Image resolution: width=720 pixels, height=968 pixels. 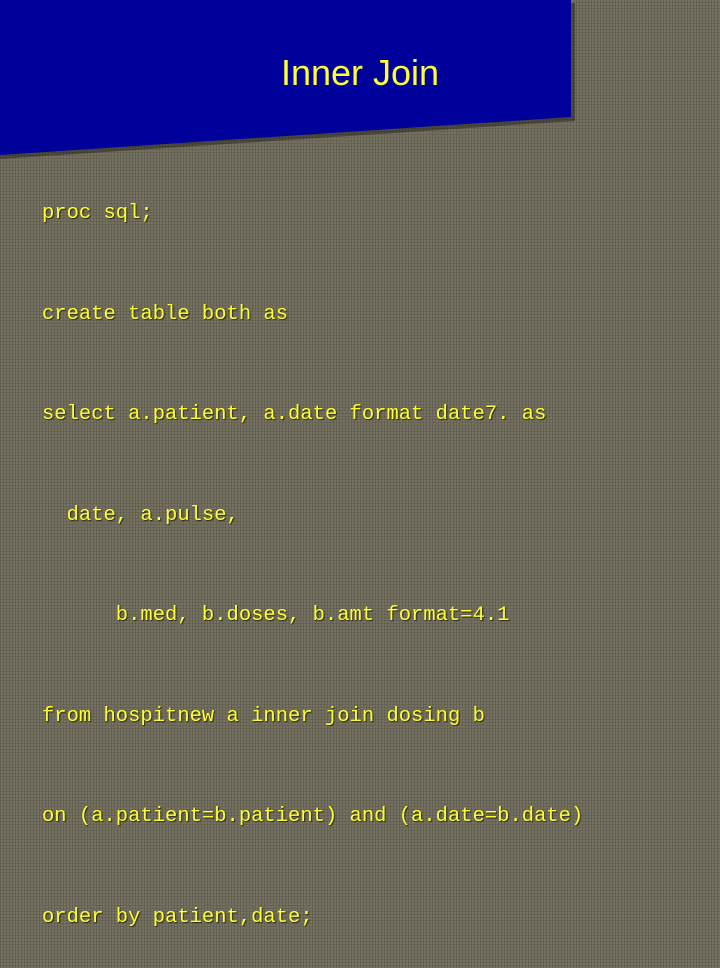 I want to click on slide-title: Inner Join, so click(x=360, y=72).